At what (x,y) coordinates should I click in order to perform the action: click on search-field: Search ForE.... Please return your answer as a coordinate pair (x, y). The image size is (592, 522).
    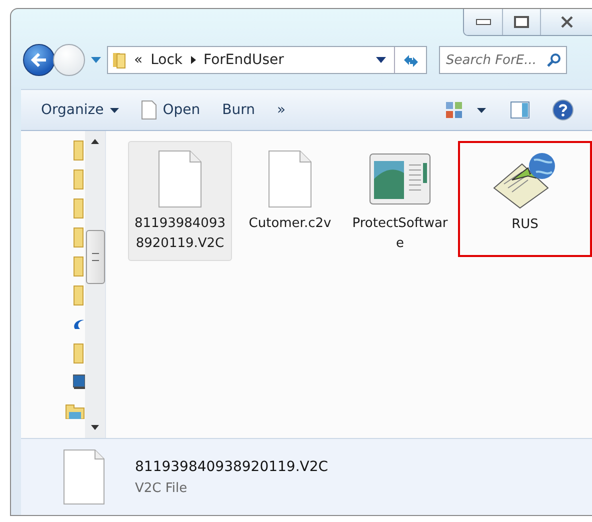
    Looking at the image, I should click on (503, 60).